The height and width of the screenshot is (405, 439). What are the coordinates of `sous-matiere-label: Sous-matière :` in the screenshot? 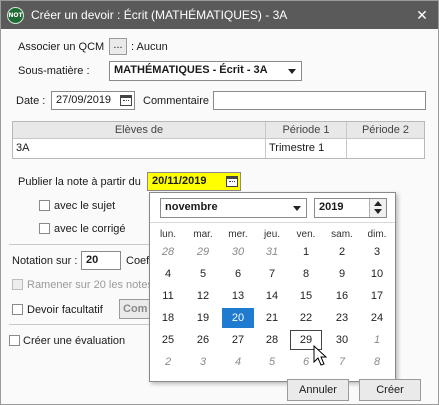 It's located at (54, 71).